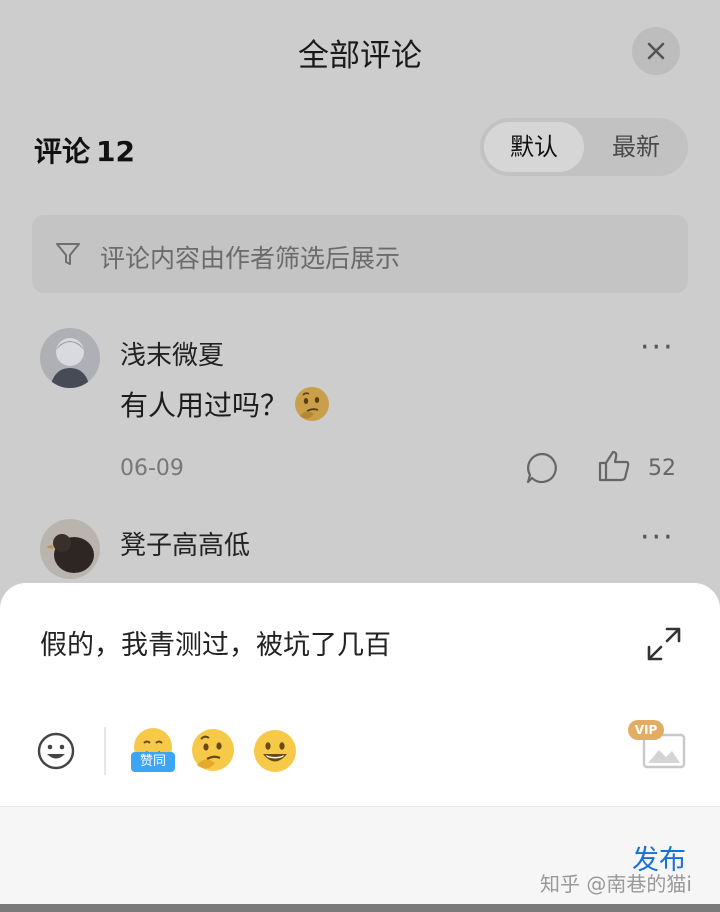 This screenshot has height=912, width=720. What do you see at coordinates (636, 147) in the screenshot?
I see `sort-newest-tab: 最新` at bounding box center [636, 147].